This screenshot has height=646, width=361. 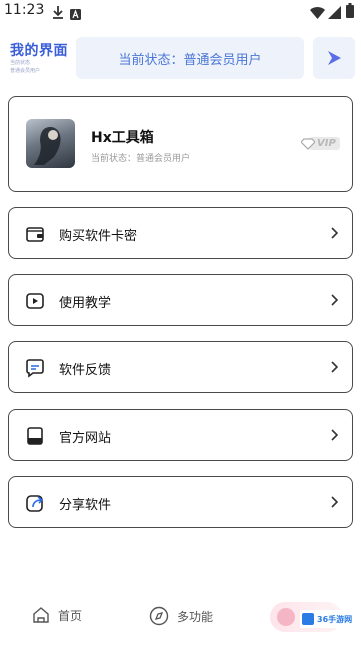 I want to click on play-icon, so click(x=334, y=58).